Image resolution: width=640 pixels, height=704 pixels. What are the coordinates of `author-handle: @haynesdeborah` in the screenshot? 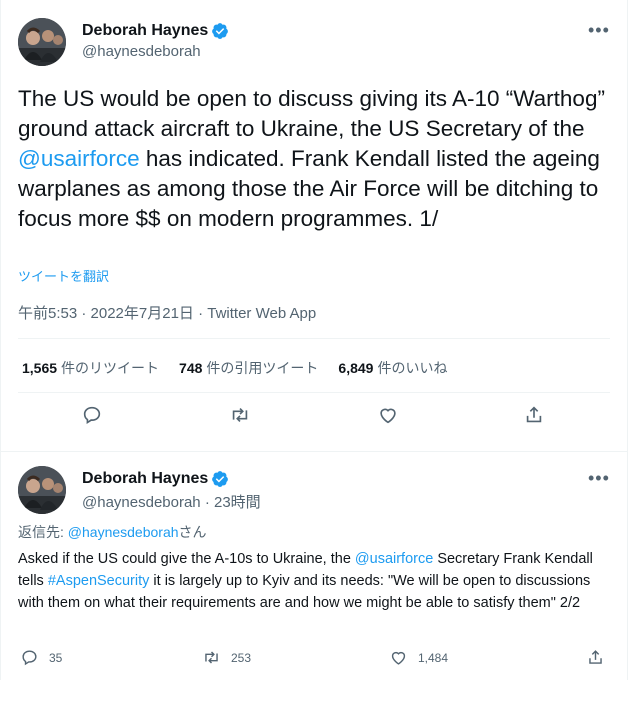 It's located at (141, 51).